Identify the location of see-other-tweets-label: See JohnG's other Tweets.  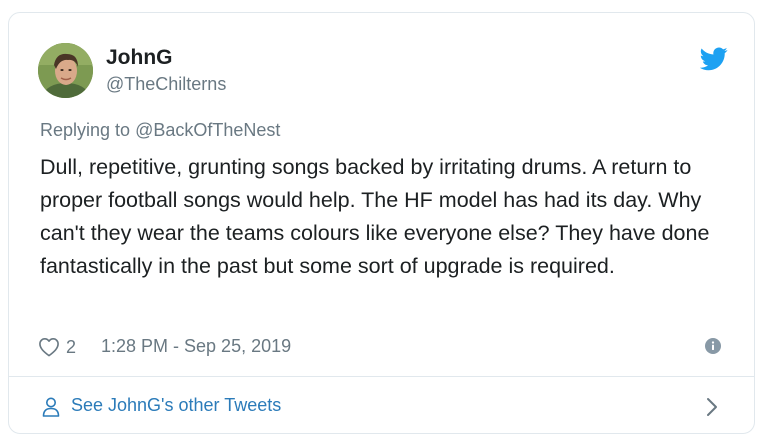
(176, 405).